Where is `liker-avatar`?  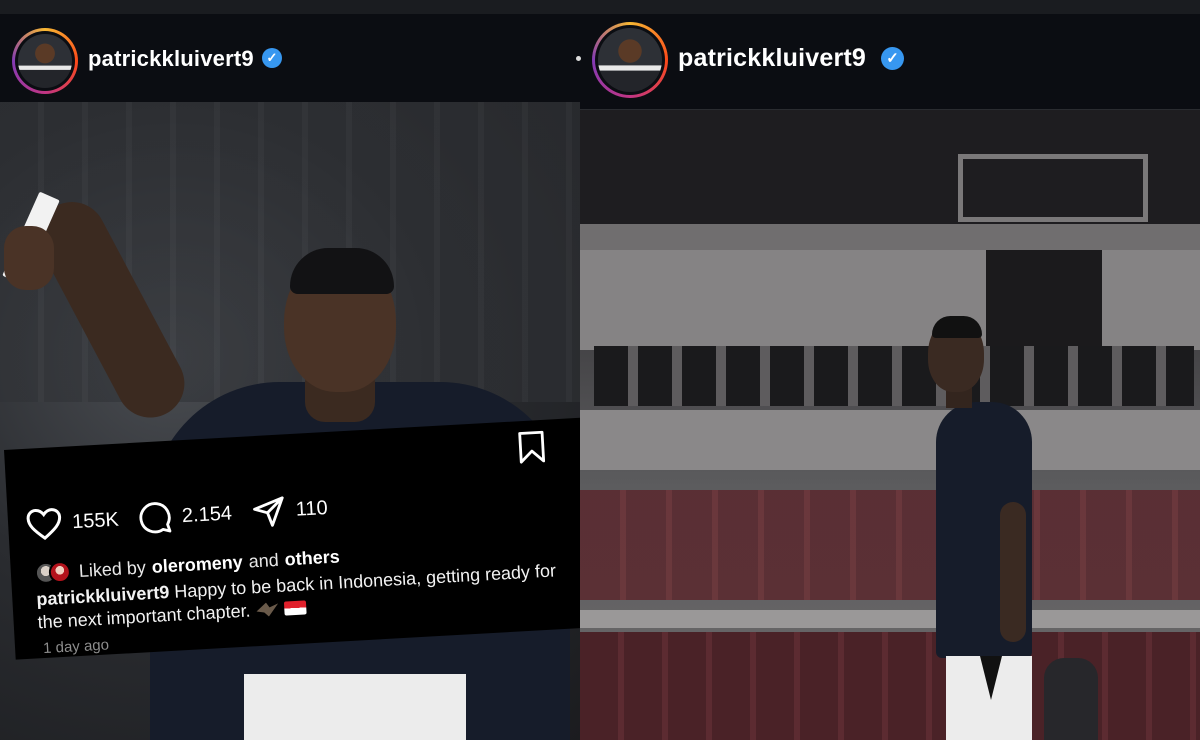
liker-avatar is located at coordinates (60, 572).